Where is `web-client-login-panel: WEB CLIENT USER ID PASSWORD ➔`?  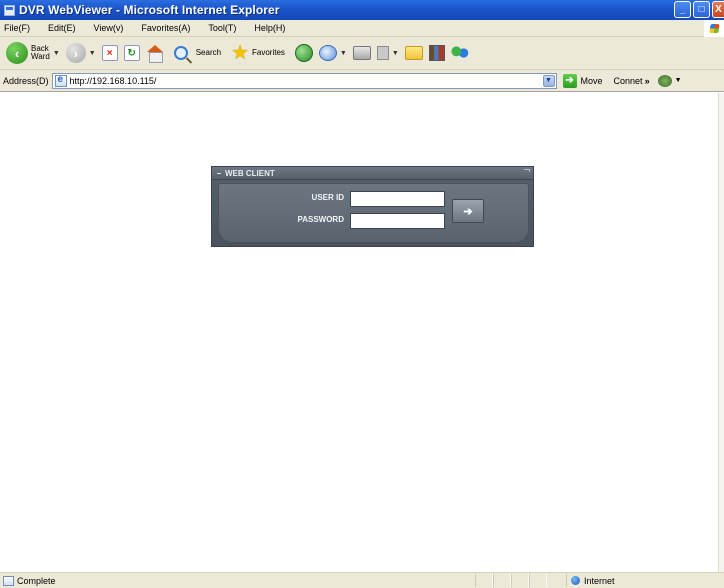 web-client-login-panel: WEB CLIENT USER ID PASSWORD ➔ is located at coordinates (372, 206).